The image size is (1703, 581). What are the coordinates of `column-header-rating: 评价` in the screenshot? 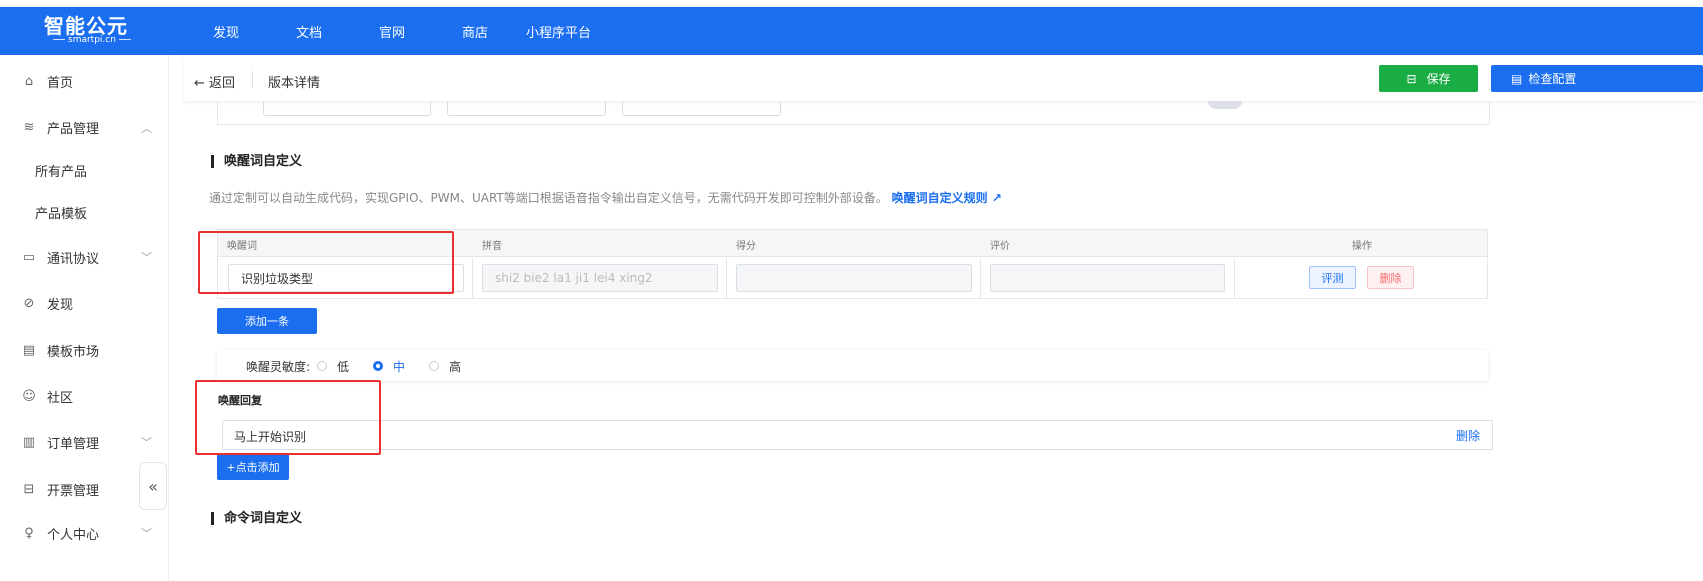 It's located at (1000, 246).